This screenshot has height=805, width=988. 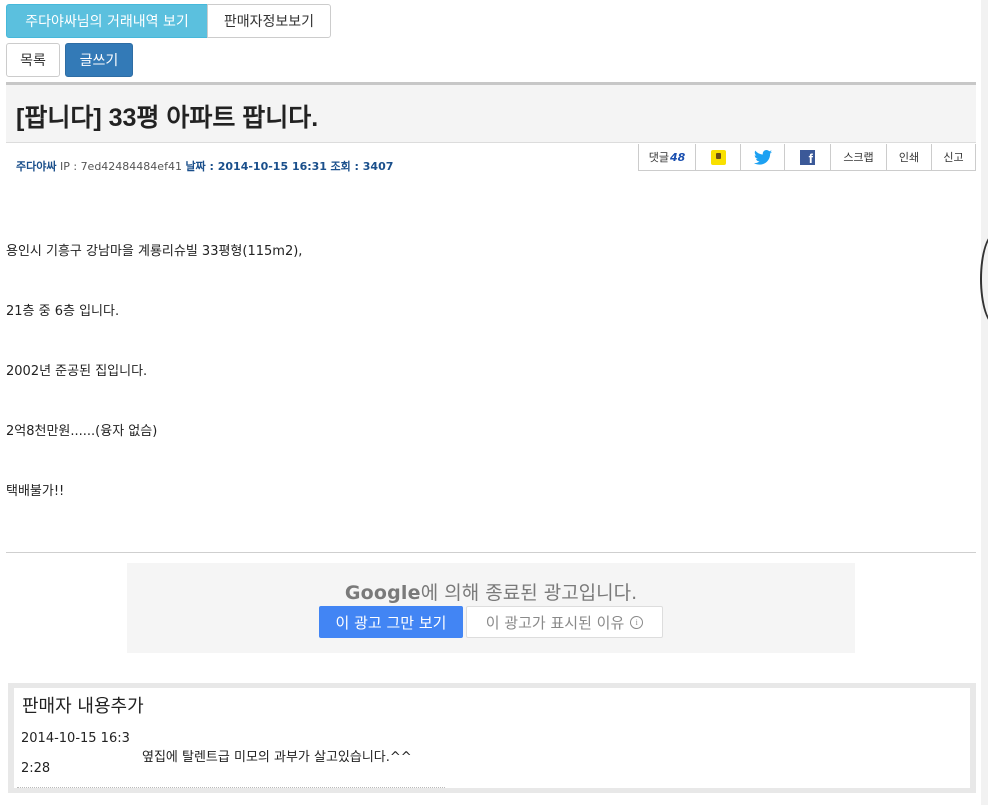 I want to click on kakaostory-share-button, so click(x=718, y=157).